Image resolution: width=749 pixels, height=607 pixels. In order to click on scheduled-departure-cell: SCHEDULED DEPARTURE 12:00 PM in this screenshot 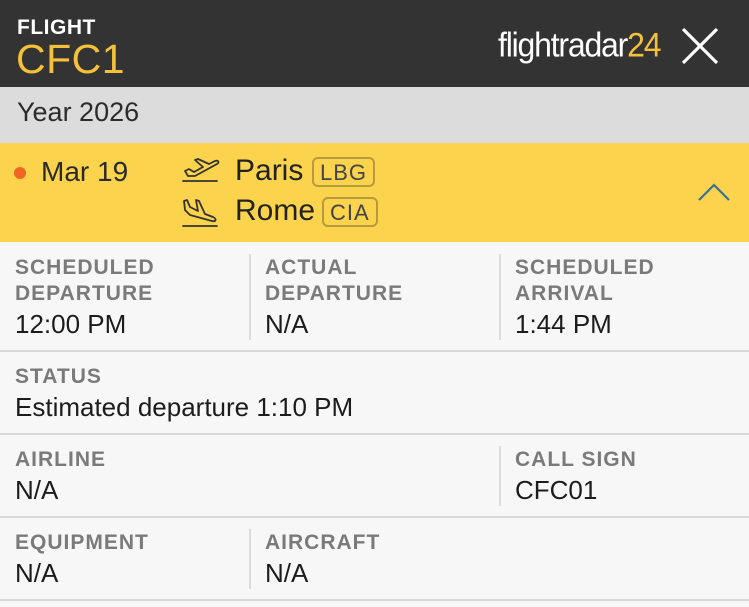, I will do `click(125, 296)`.